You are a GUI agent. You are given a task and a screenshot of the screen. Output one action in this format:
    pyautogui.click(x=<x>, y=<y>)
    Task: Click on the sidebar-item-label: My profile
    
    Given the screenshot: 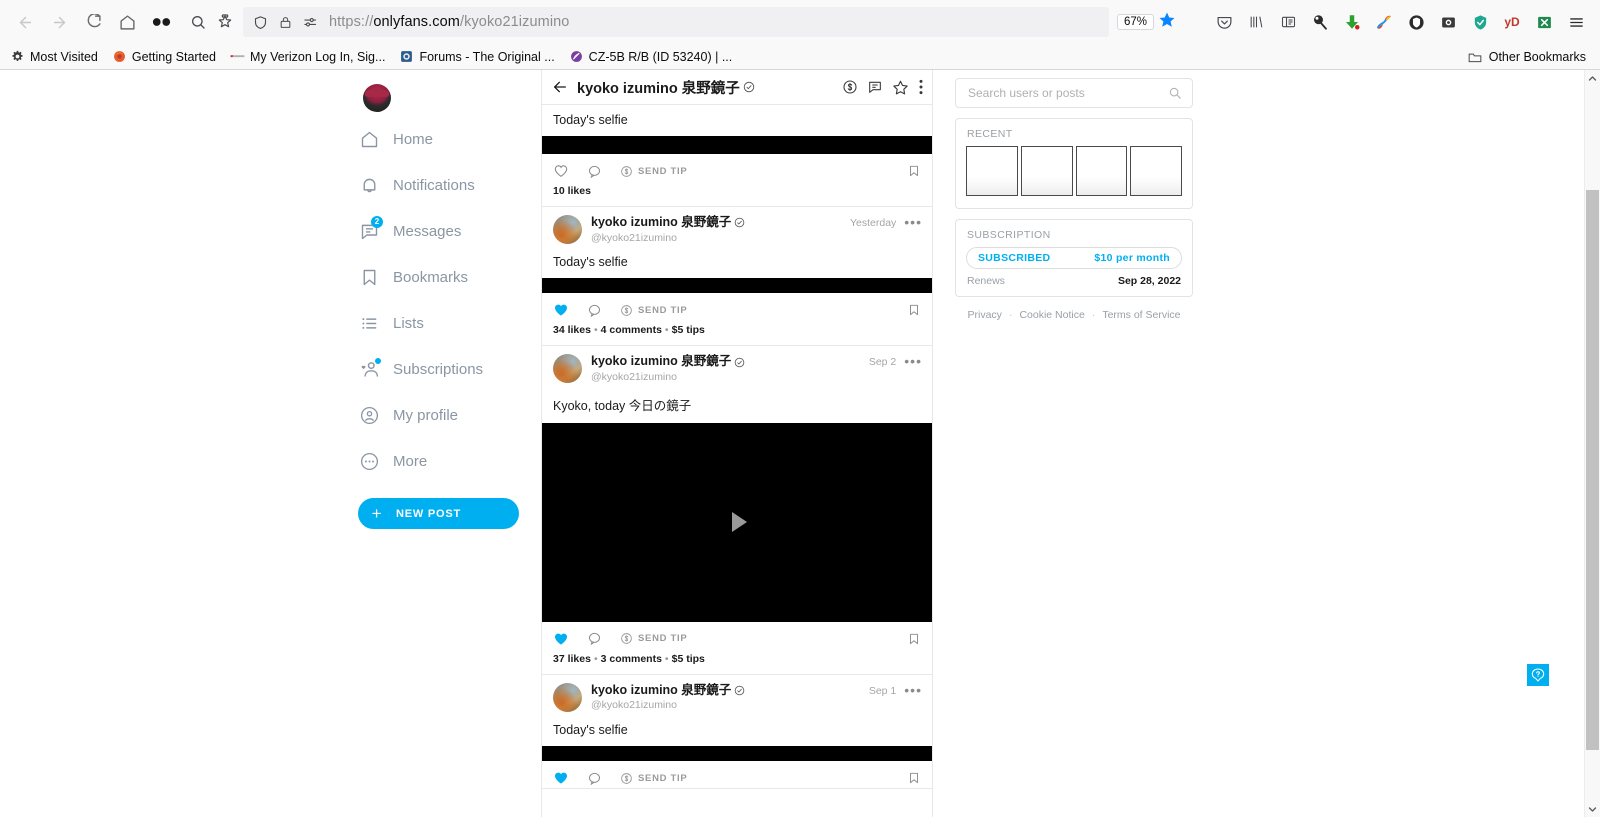 What is the action you would take?
    pyautogui.click(x=426, y=415)
    